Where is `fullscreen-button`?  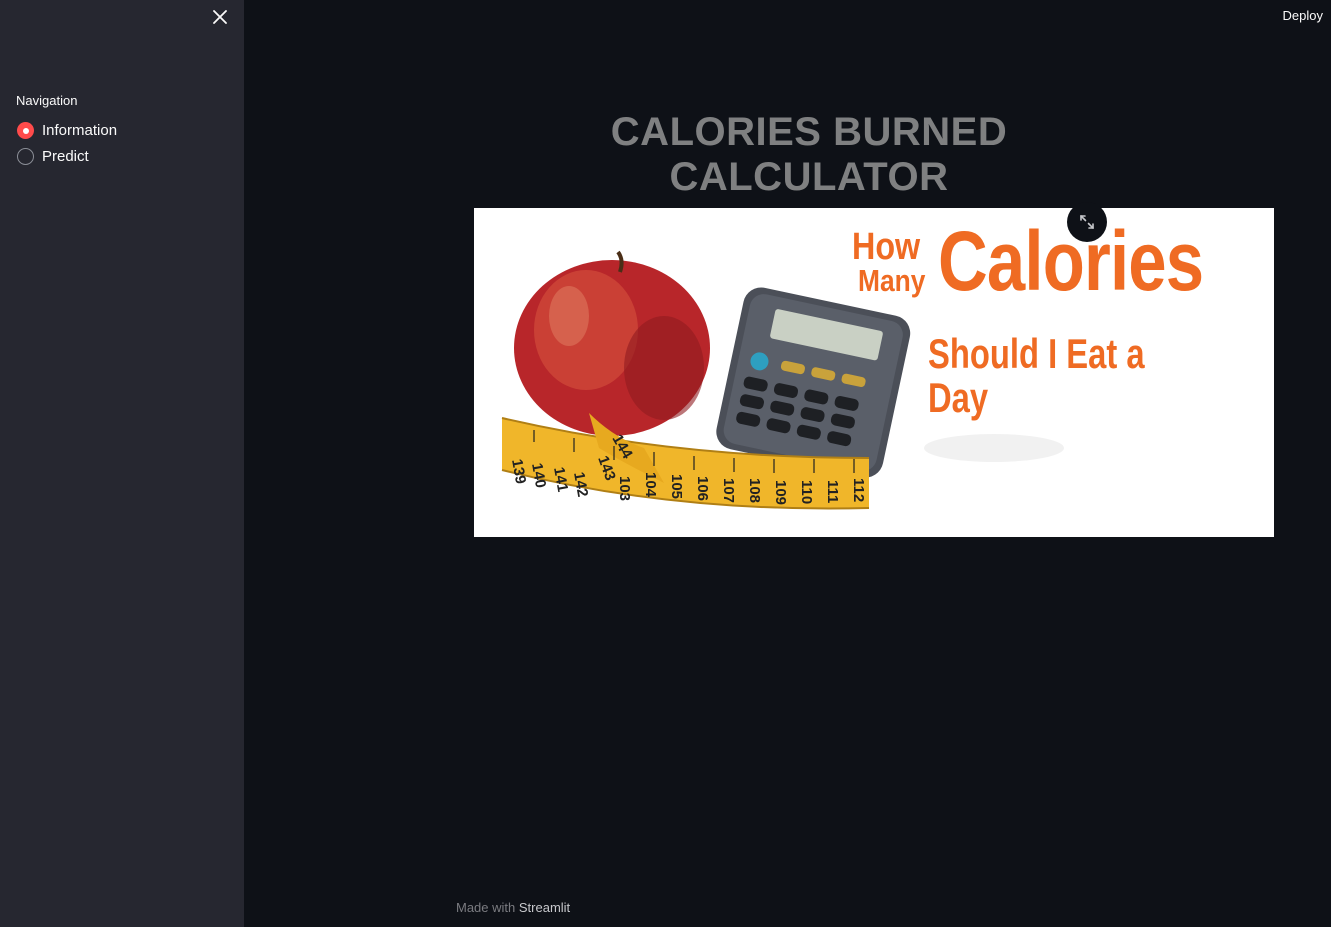
fullscreen-button is located at coordinates (1087, 222).